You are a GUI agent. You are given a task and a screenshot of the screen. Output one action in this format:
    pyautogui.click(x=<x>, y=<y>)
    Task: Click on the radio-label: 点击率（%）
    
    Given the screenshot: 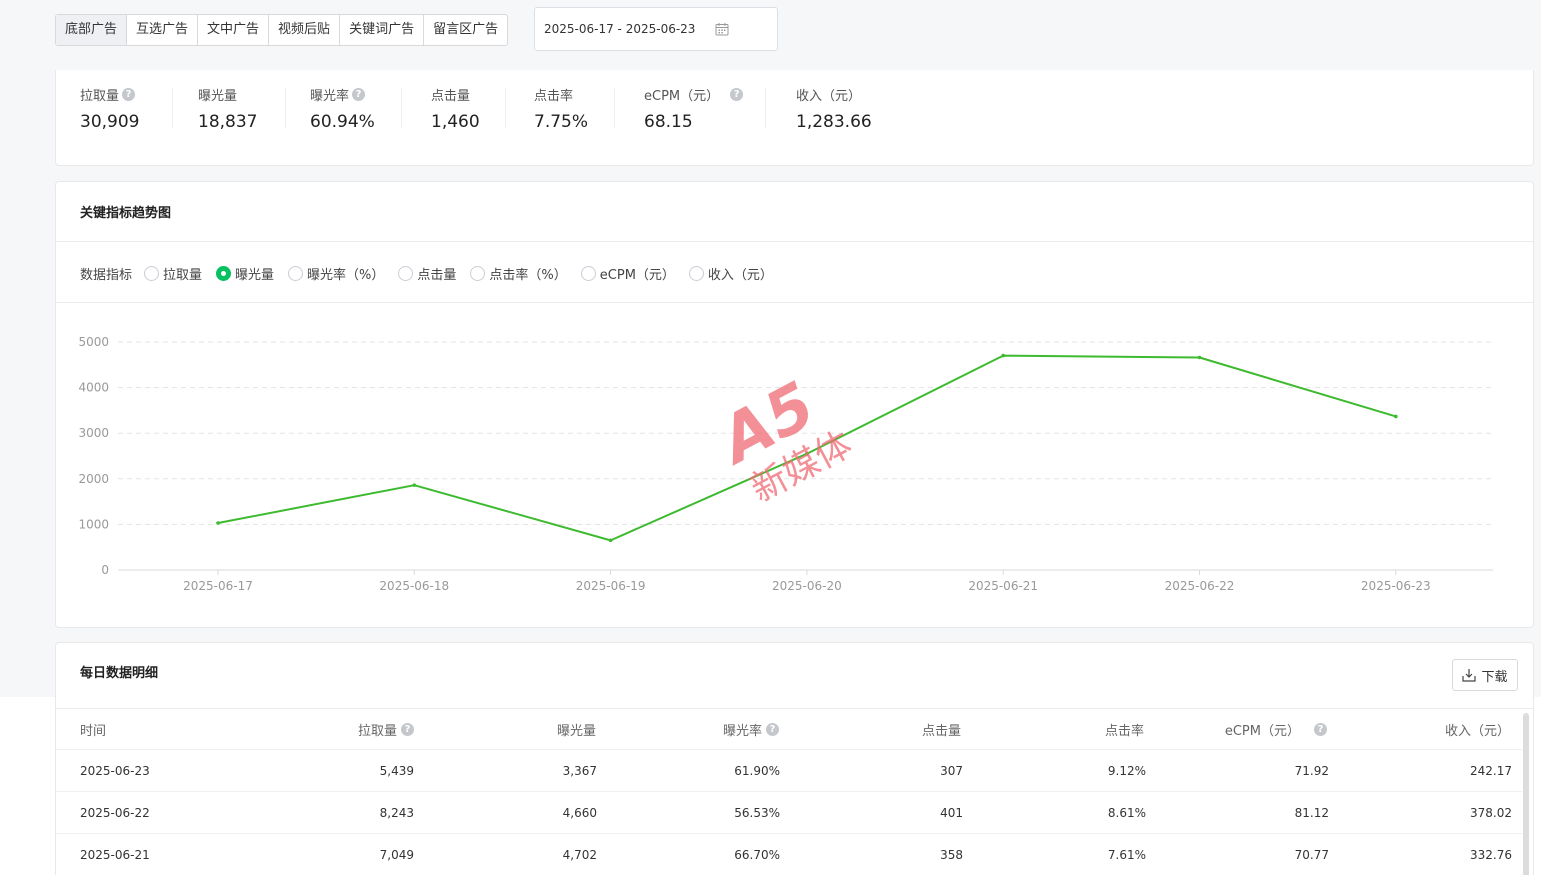 What is the action you would take?
    pyautogui.click(x=528, y=275)
    